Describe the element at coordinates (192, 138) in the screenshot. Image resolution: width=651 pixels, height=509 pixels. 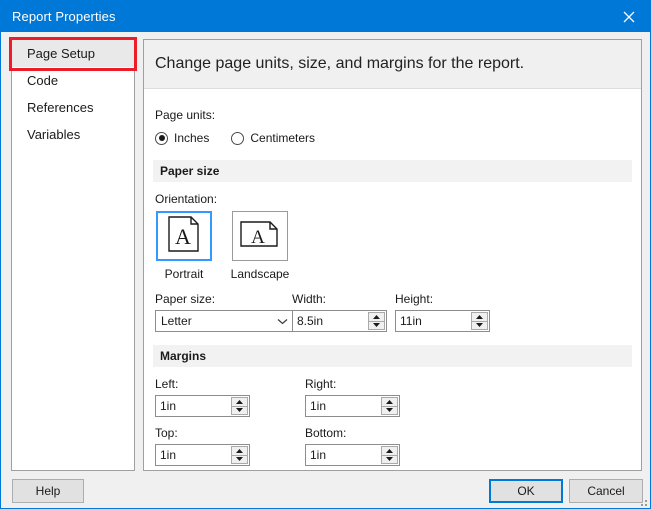
I see `radio-inches-label: Inches` at that location.